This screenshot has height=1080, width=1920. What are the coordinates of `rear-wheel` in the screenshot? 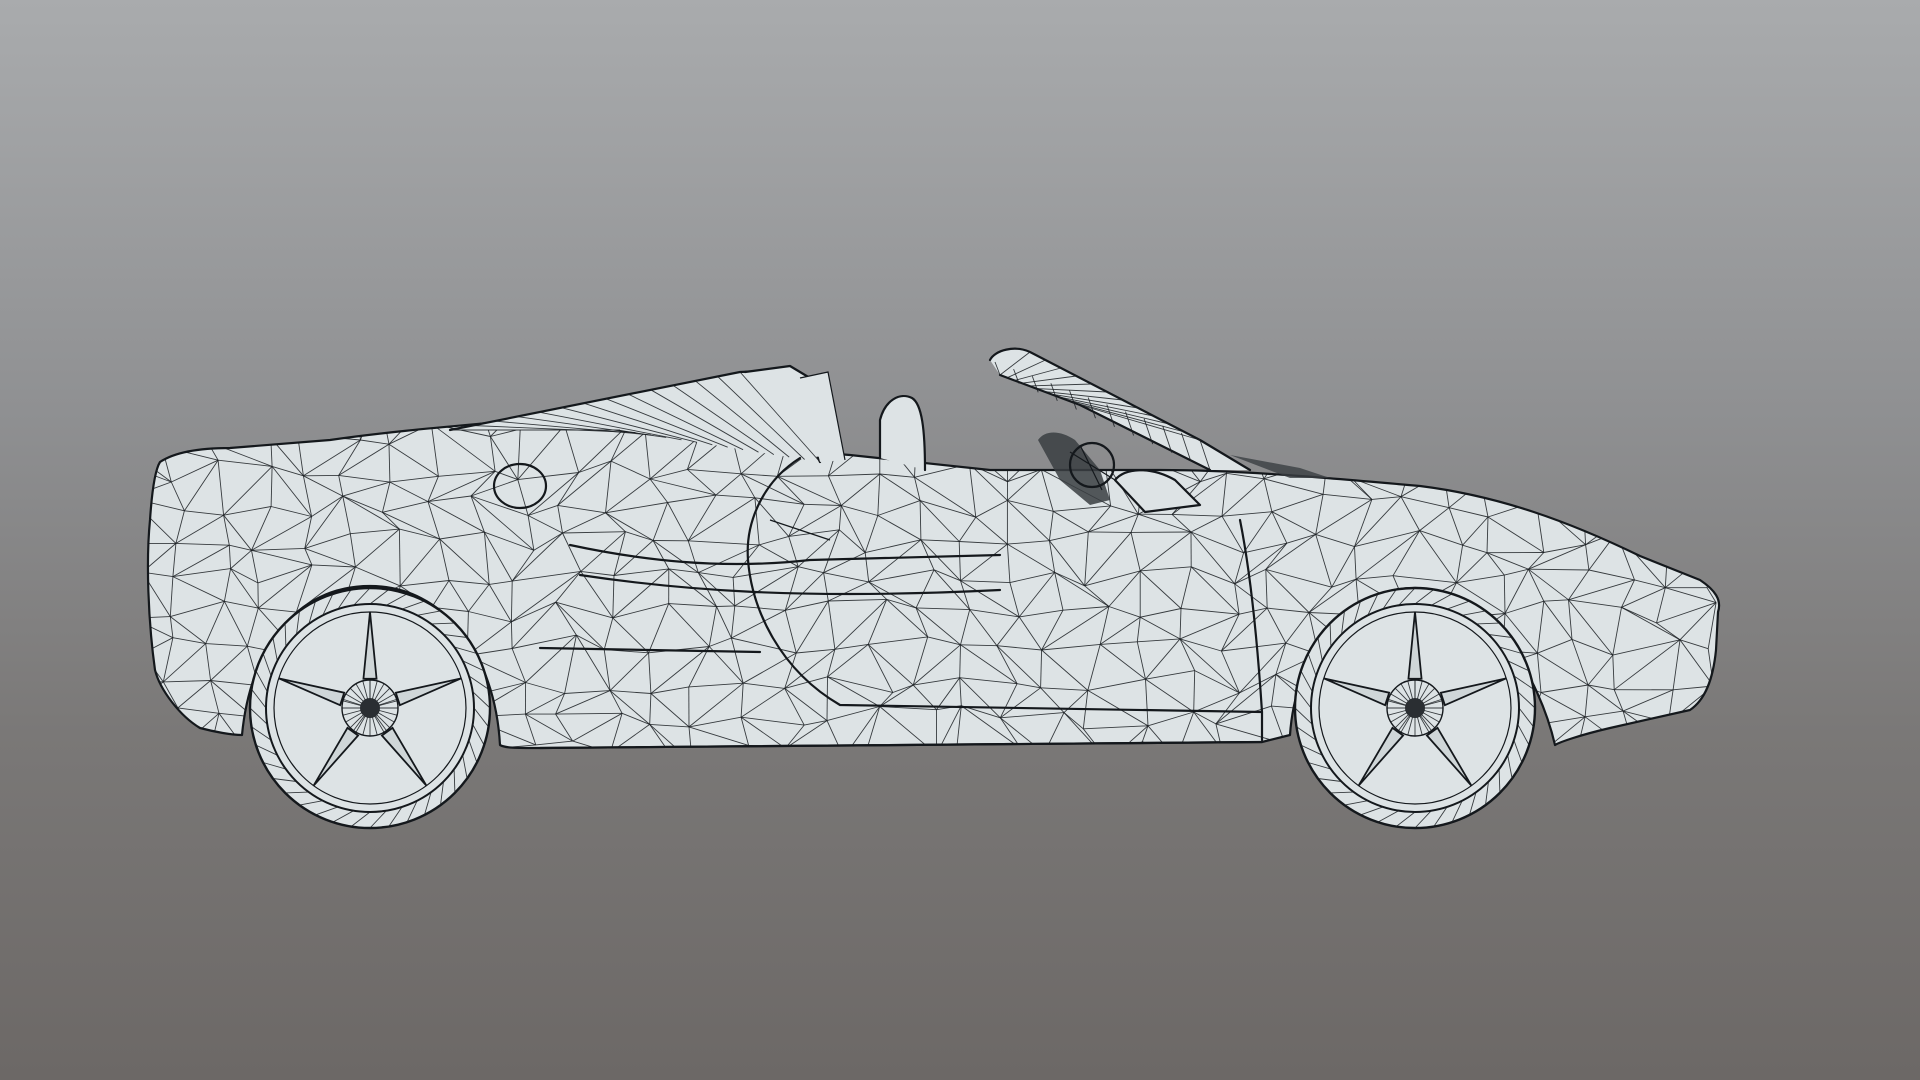 It's located at (370, 708).